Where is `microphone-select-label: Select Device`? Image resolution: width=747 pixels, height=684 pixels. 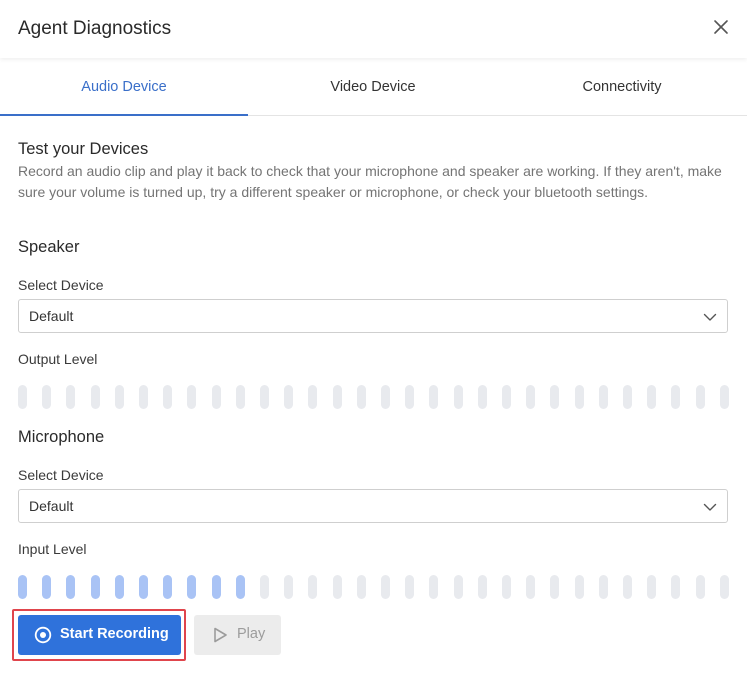 microphone-select-label: Select Device is located at coordinates (61, 475).